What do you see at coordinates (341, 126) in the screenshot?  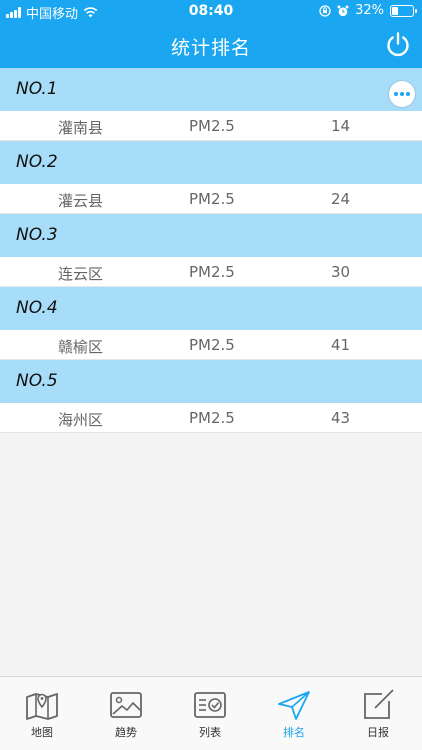 I see `pollutant-value: 14` at bounding box center [341, 126].